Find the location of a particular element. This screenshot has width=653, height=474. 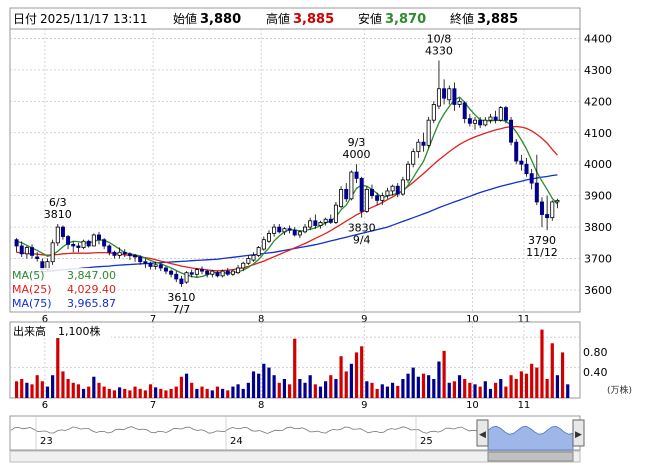

price-ytick-4200: 4200 is located at coordinates (598, 101).